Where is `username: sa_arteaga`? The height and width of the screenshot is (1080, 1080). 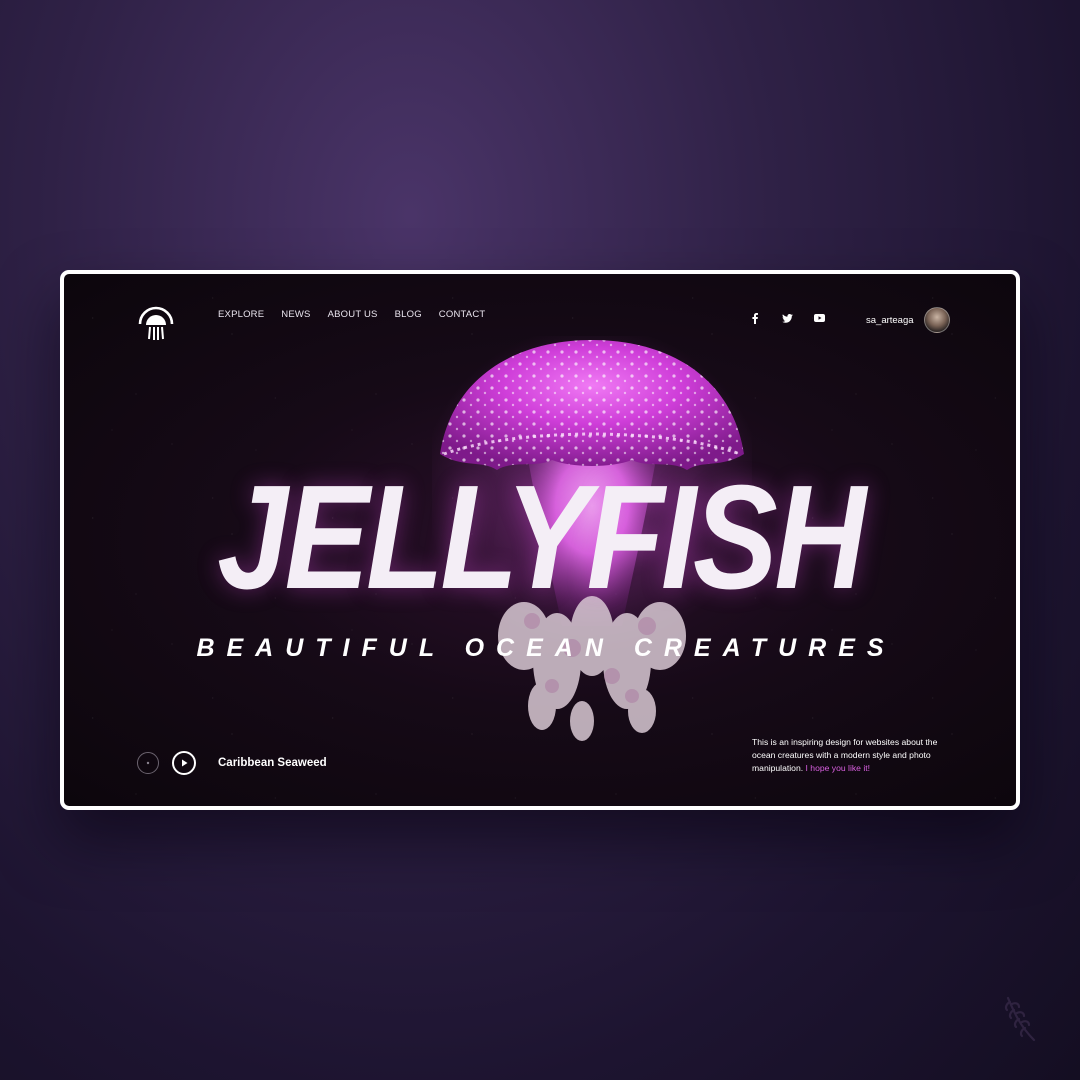 username: sa_arteaga is located at coordinates (890, 320).